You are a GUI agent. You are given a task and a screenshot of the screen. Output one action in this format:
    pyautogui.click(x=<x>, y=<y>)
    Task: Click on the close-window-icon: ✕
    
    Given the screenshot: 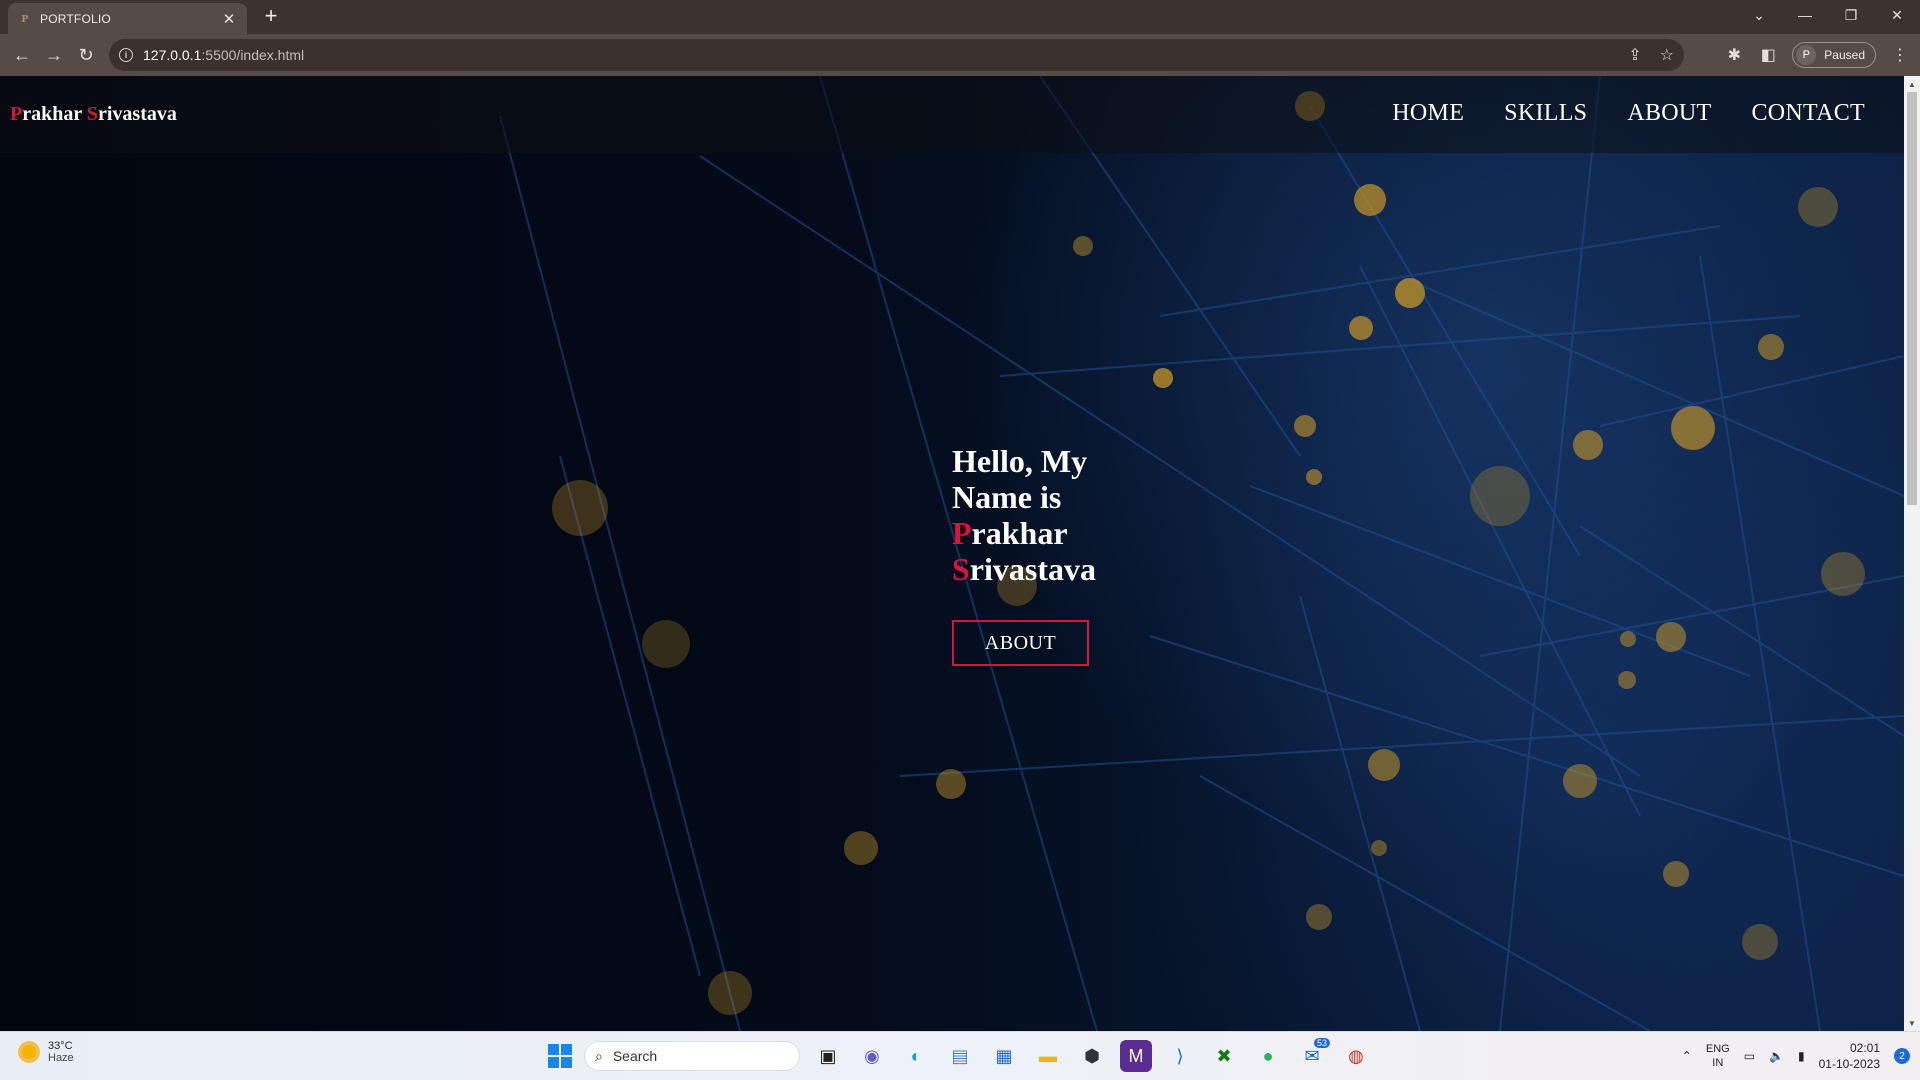 What is the action you would take?
    pyautogui.click(x=1897, y=15)
    